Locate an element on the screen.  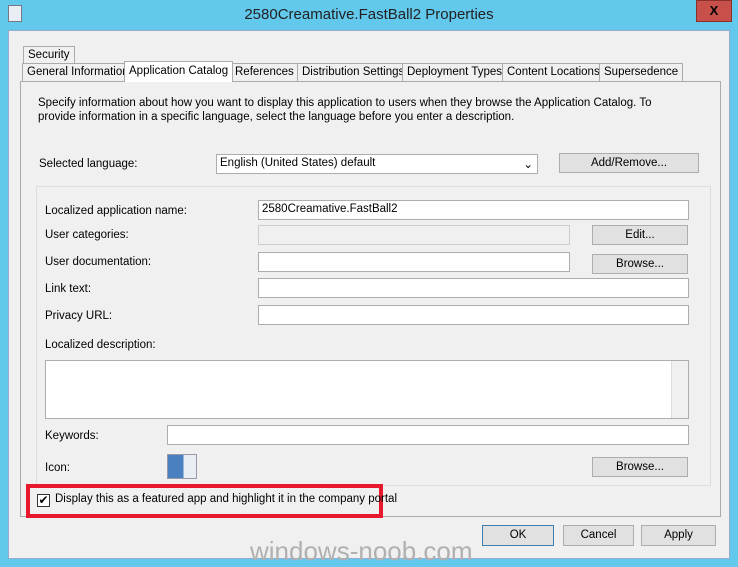
apply-button: Apply is located at coordinates (678, 535).